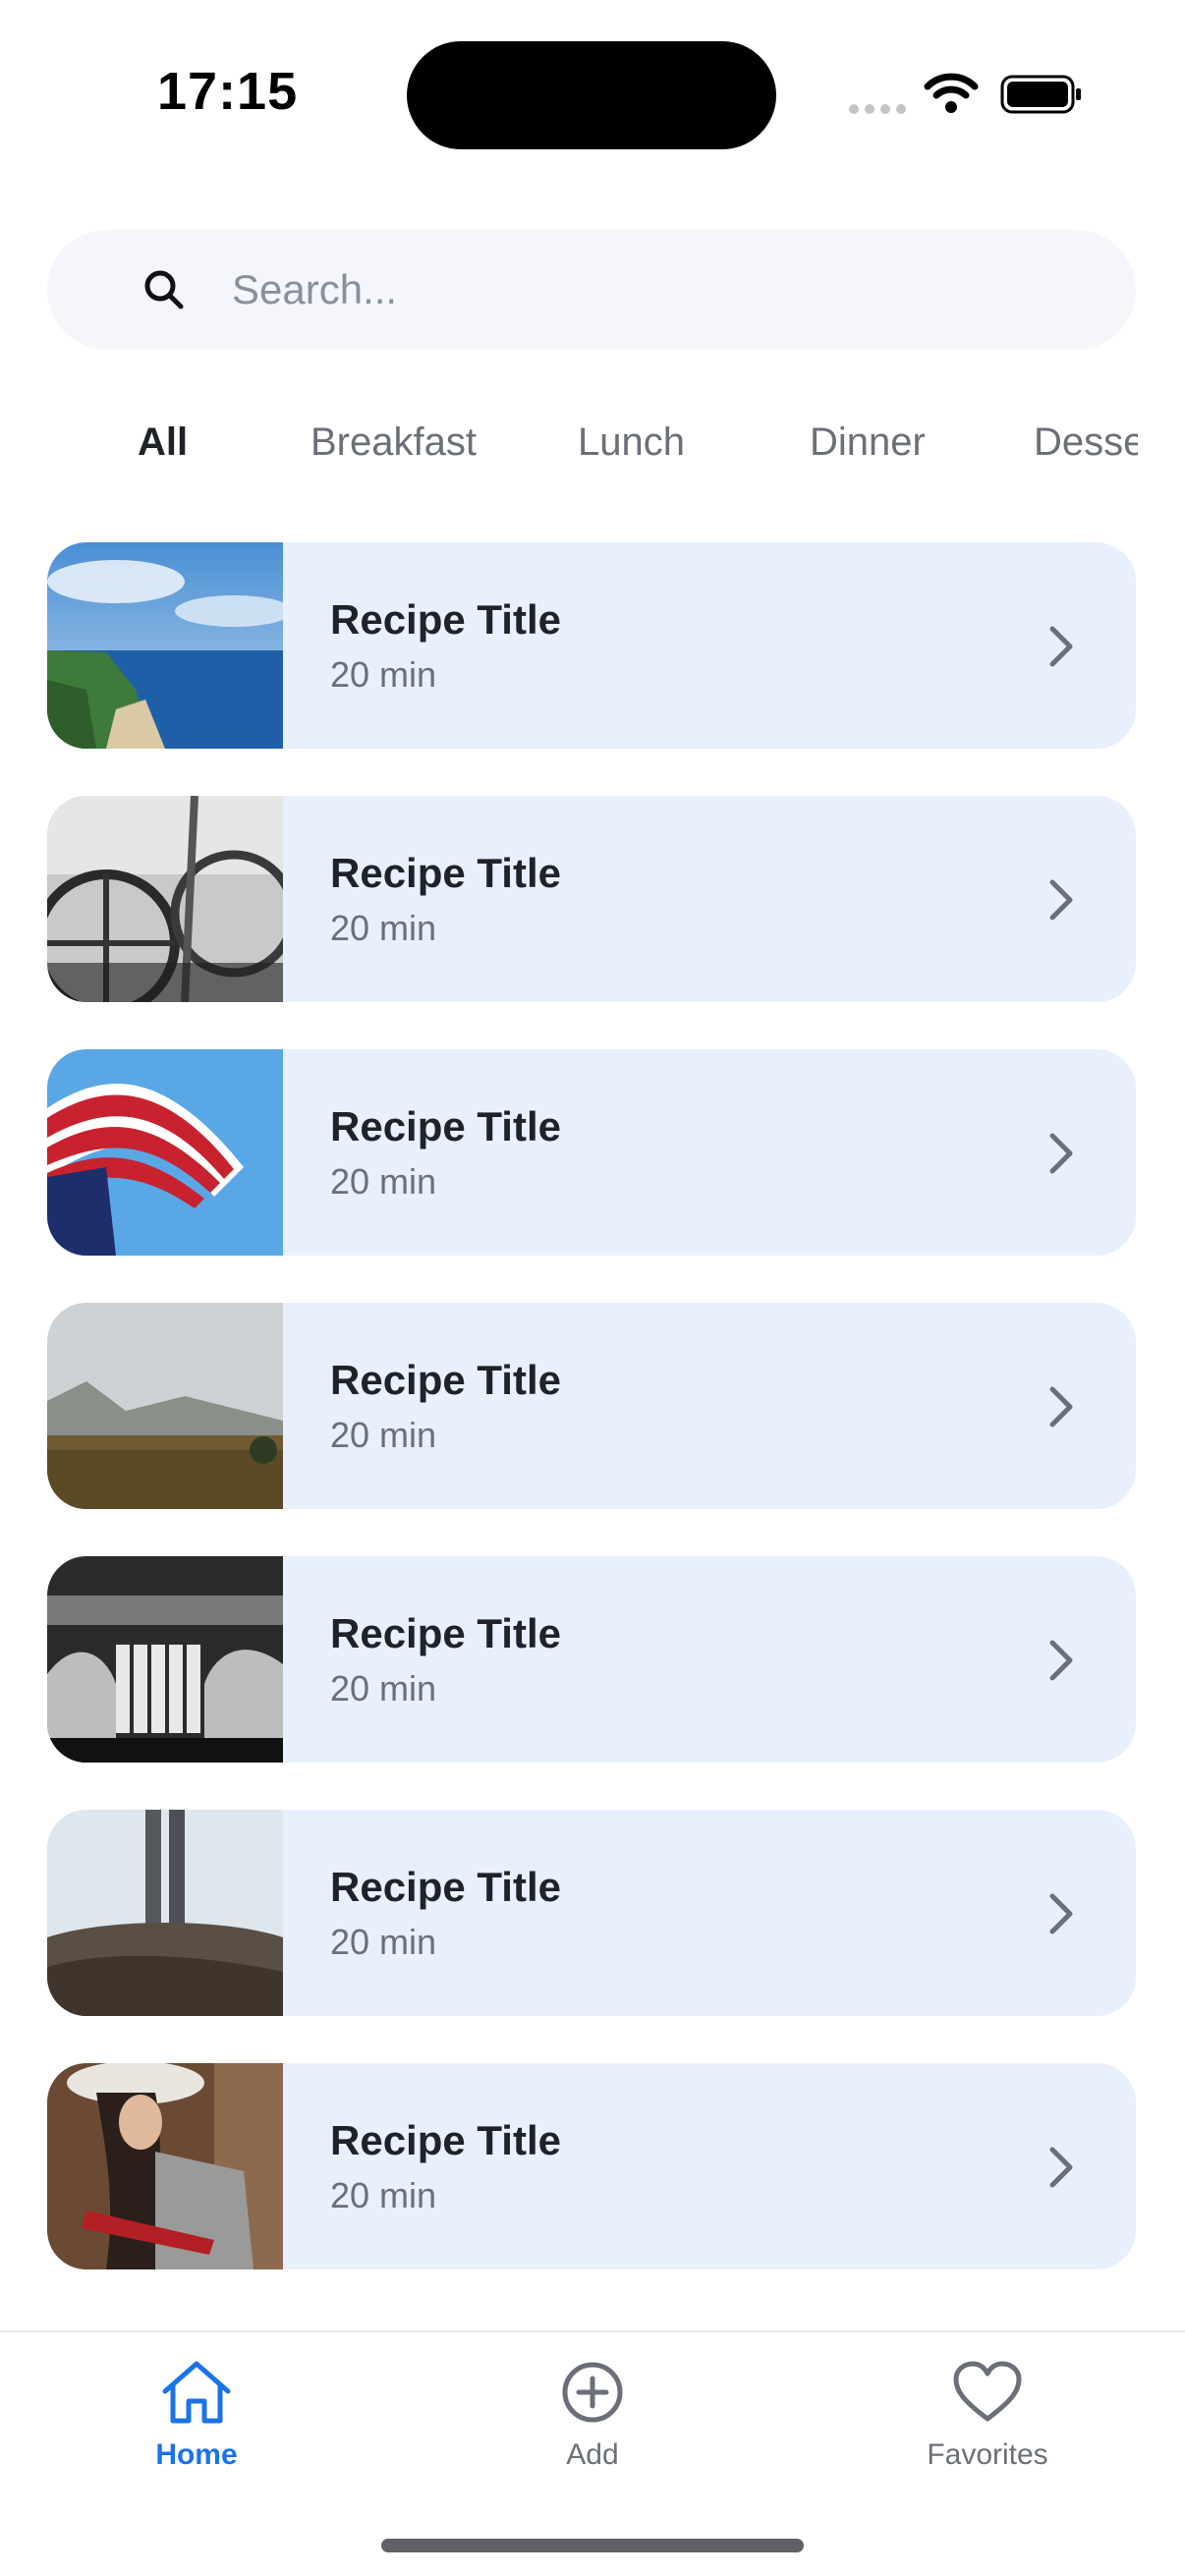 The height and width of the screenshot is (2576, 1185). What do you see at coordinates (631, 442) in the screenshot?
I see `tab-lunch: Lunch` at bounding box center [631, 442].